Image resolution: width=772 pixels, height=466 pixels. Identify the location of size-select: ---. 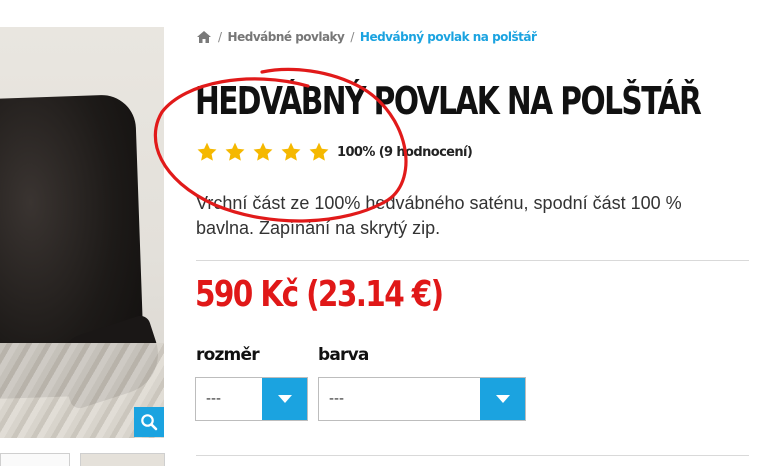
(251, 399).